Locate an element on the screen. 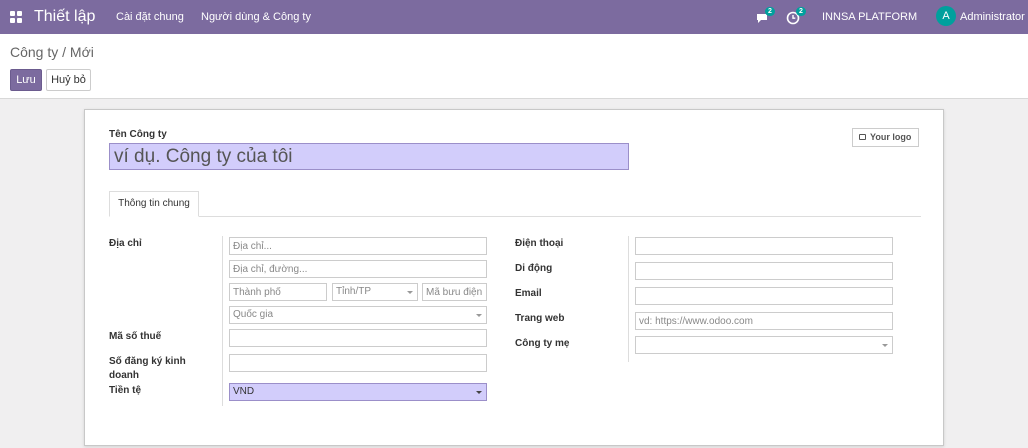 The image size is (1028, 448). currency-value: VND is located at coordinates (244, 391).